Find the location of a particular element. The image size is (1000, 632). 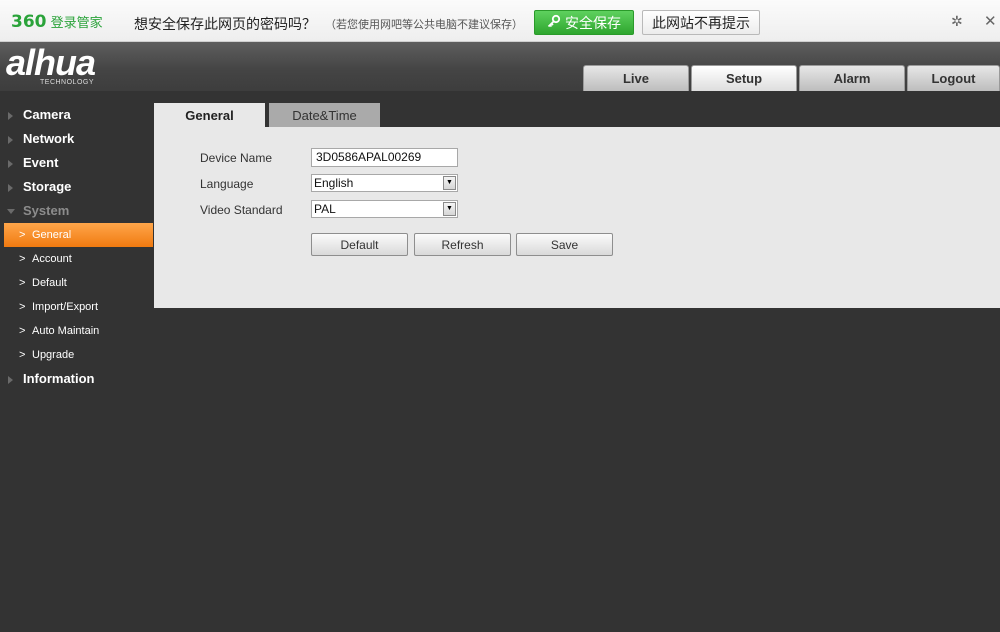

tab-date-time: Date&Time is located at coordinates (324, 115).